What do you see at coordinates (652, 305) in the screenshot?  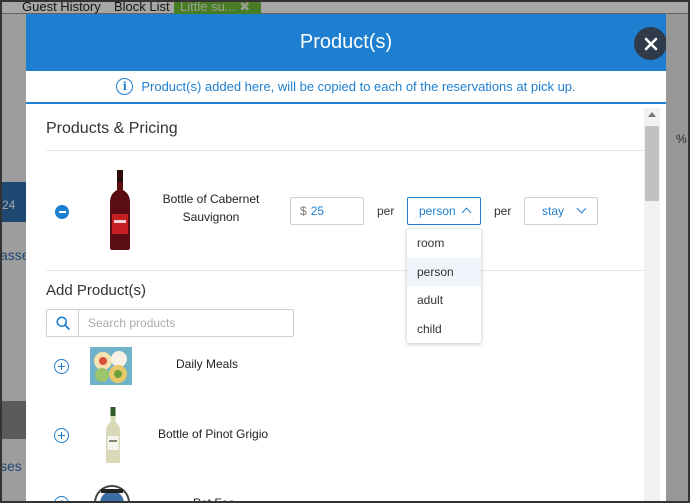 I see `scrollbar` at bounding box center [652, 305].